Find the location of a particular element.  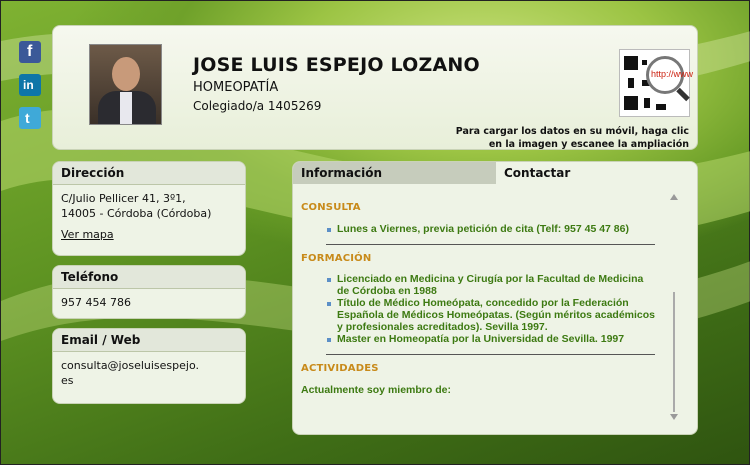

view-map-link: Ver mapa is located at coordinates (87, 234).